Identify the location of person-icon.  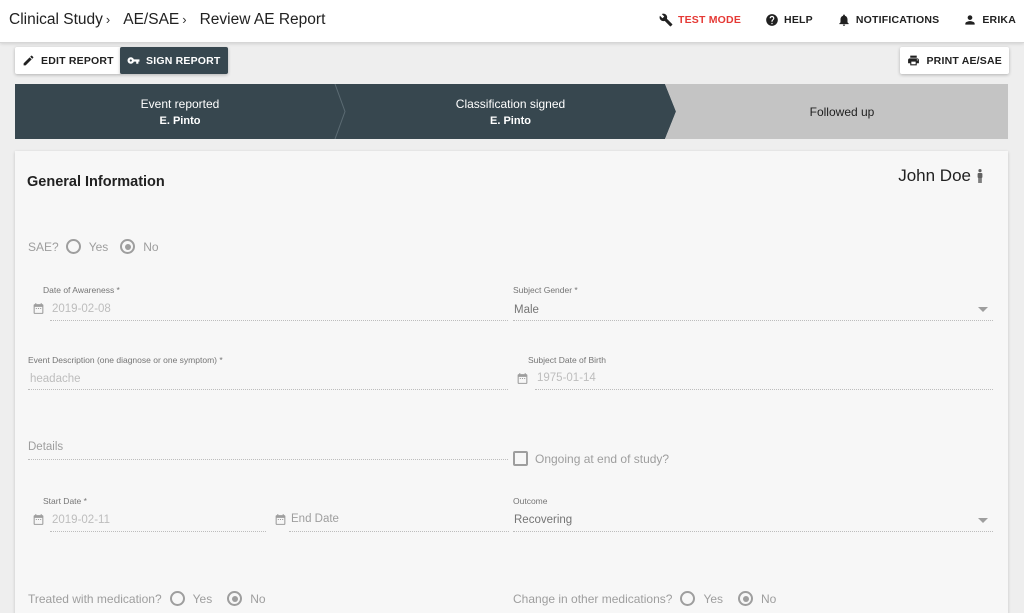
(970, 20).